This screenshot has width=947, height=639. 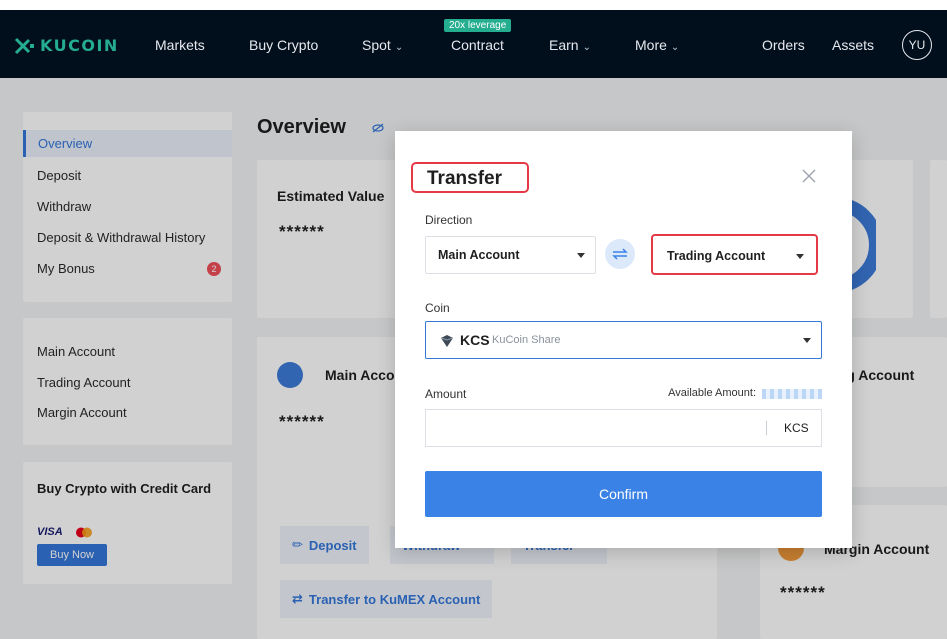 I want to click on nav-spot-label: Spot, so click(x=376, y=45).